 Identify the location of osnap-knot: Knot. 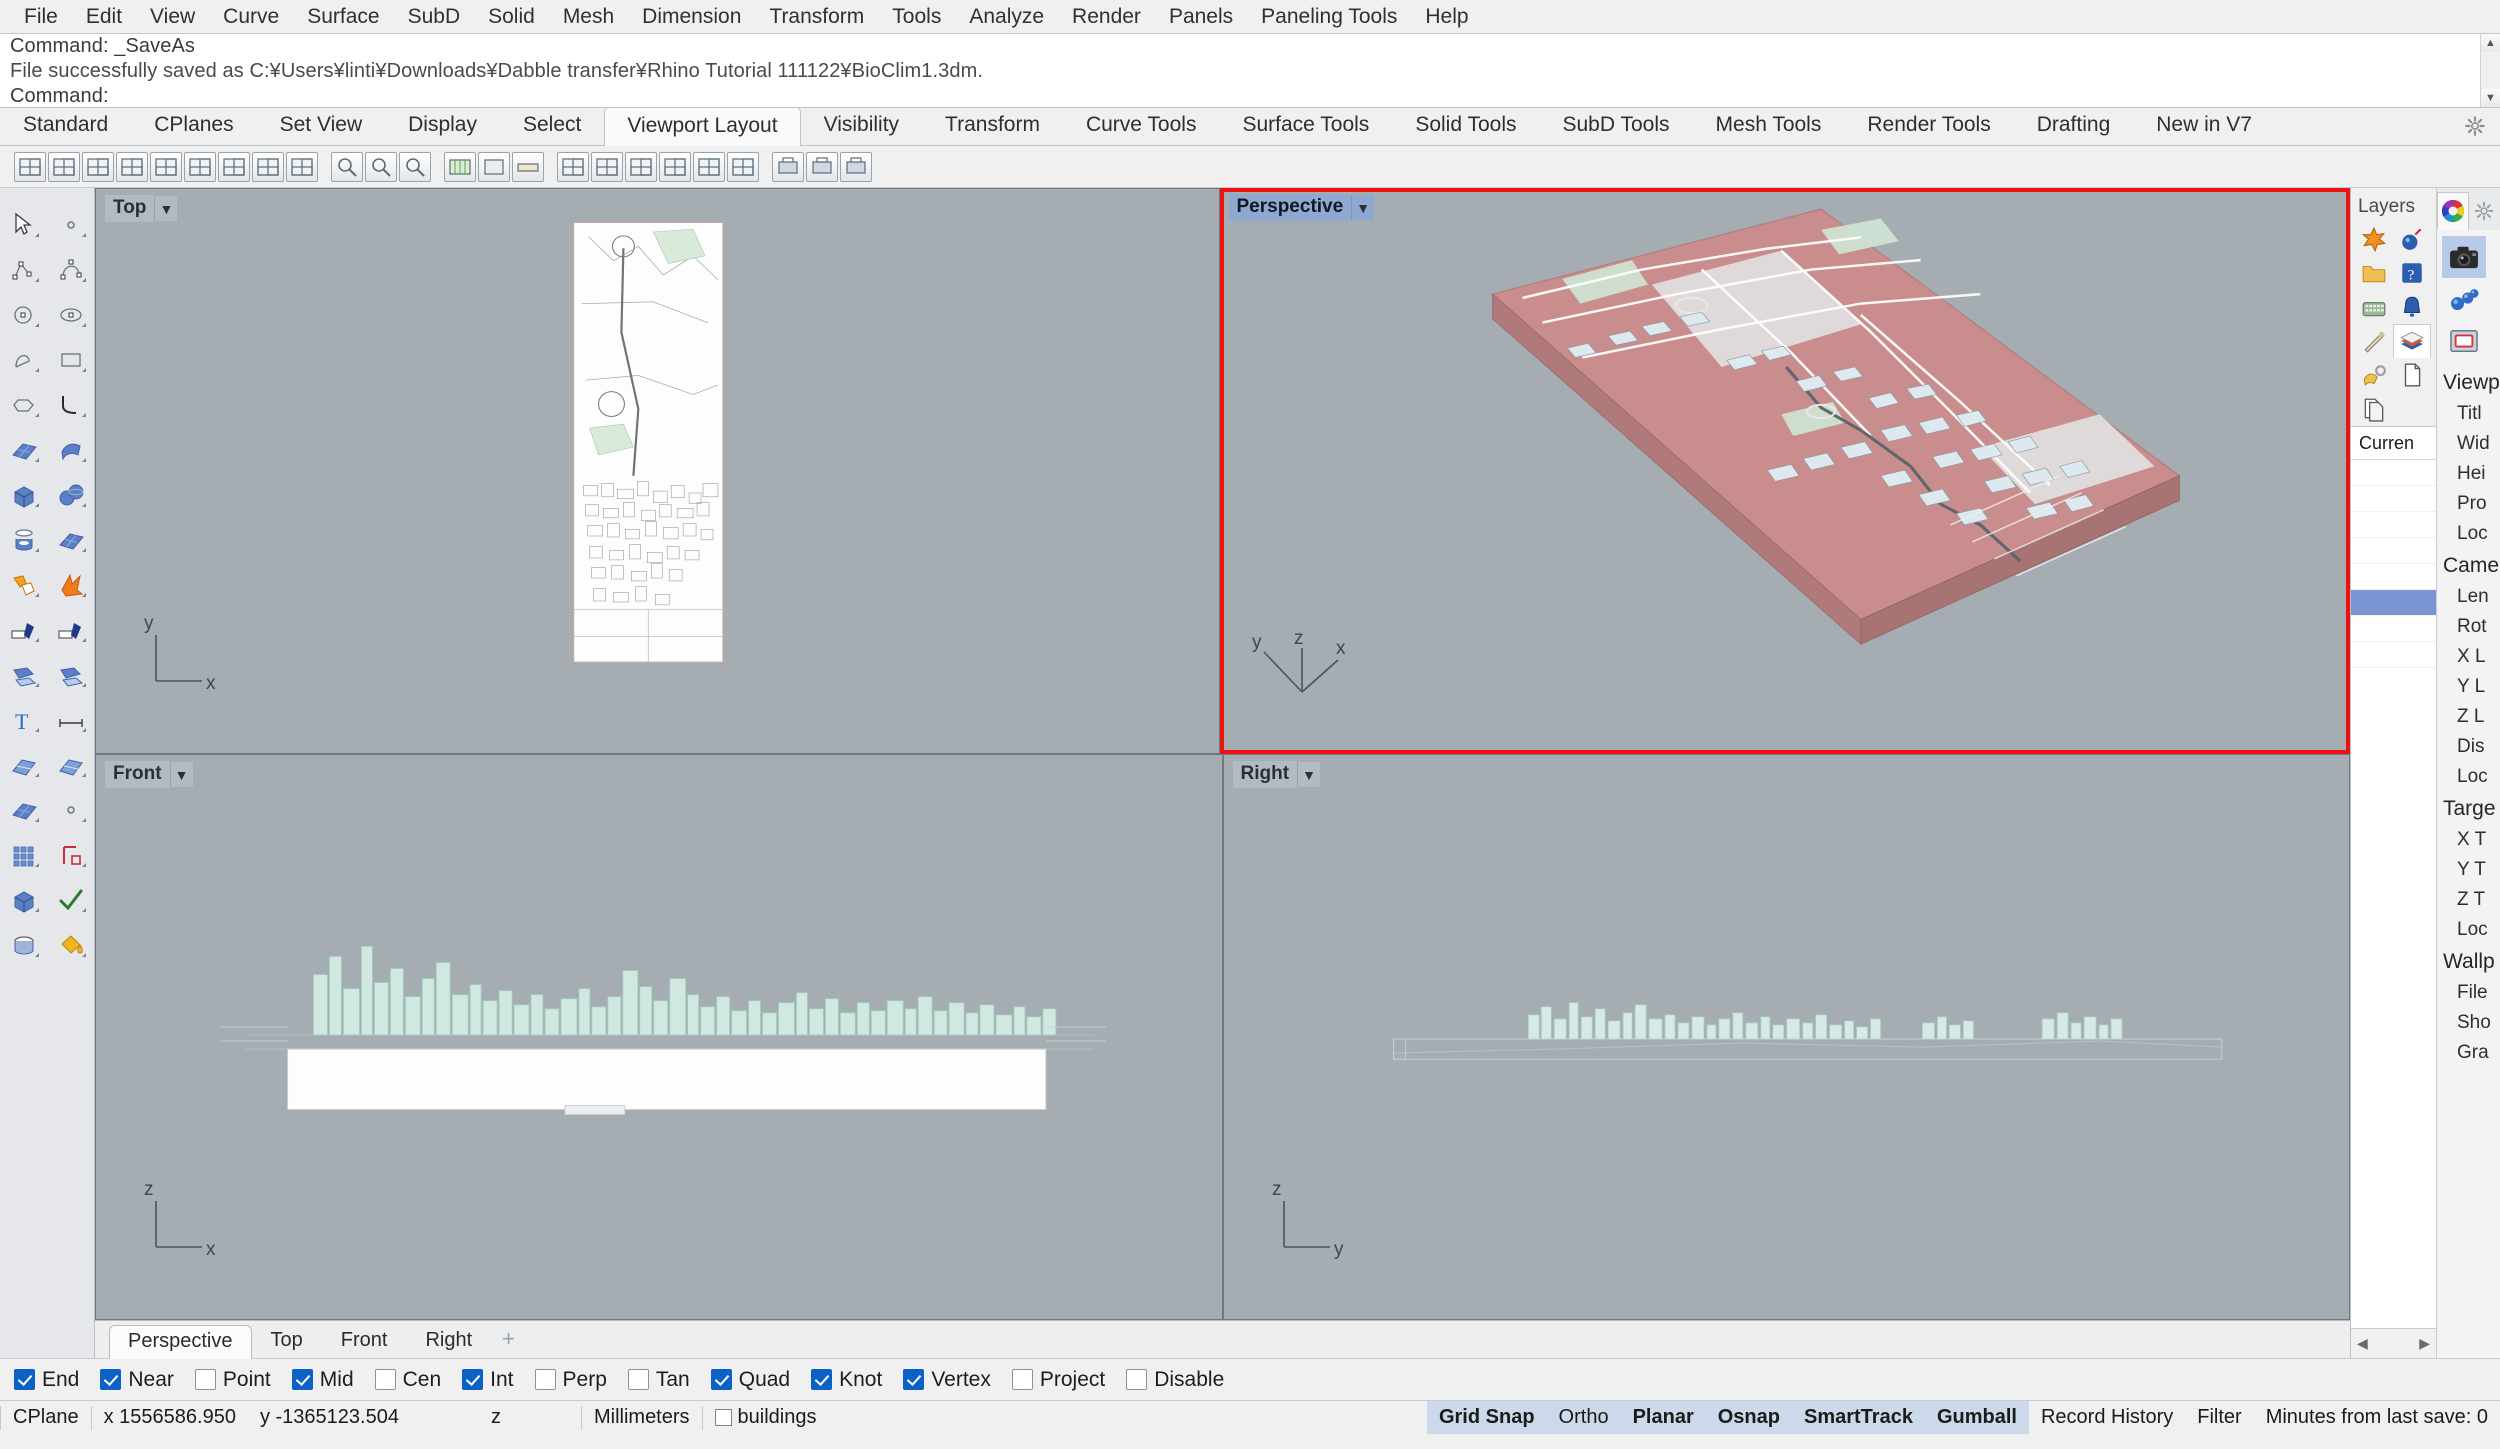
(846, 1380).